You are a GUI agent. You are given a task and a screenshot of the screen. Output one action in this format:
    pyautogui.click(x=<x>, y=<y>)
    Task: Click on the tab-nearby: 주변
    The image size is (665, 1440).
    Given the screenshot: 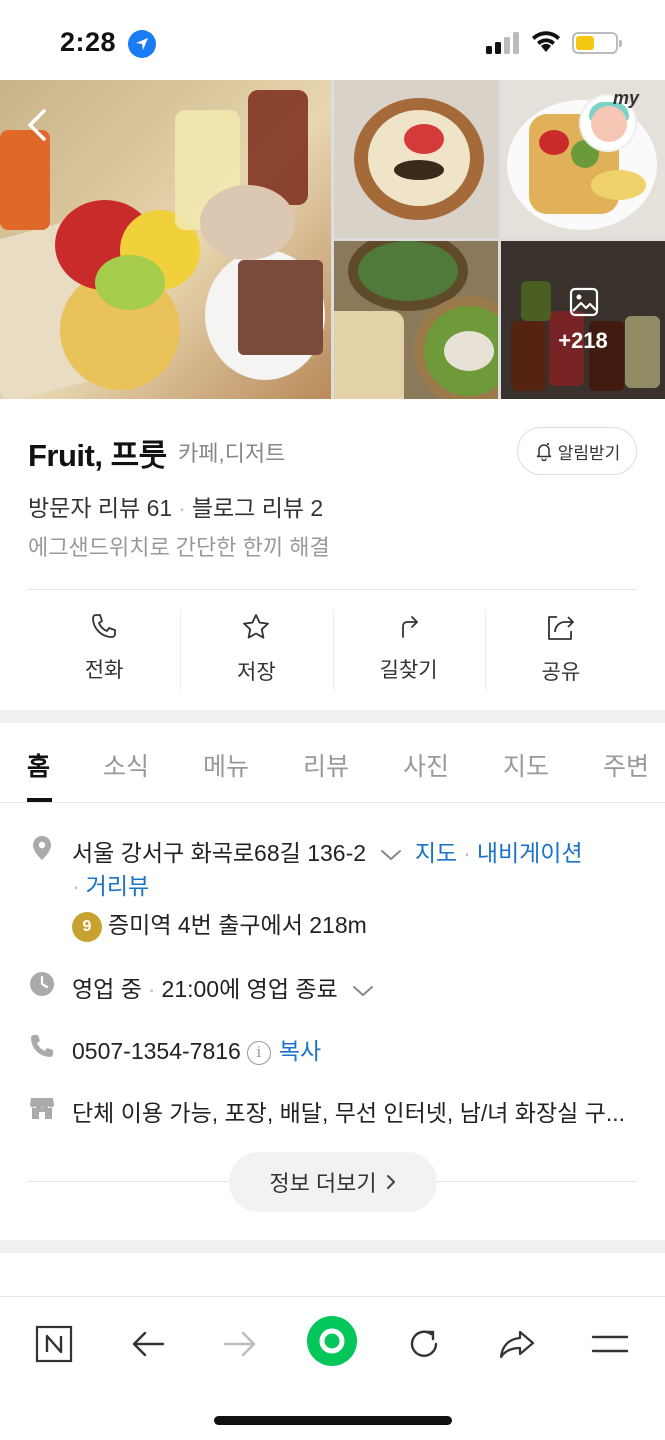 What is the action you would take?
    pyautogui.click(x=626, y=765)
    